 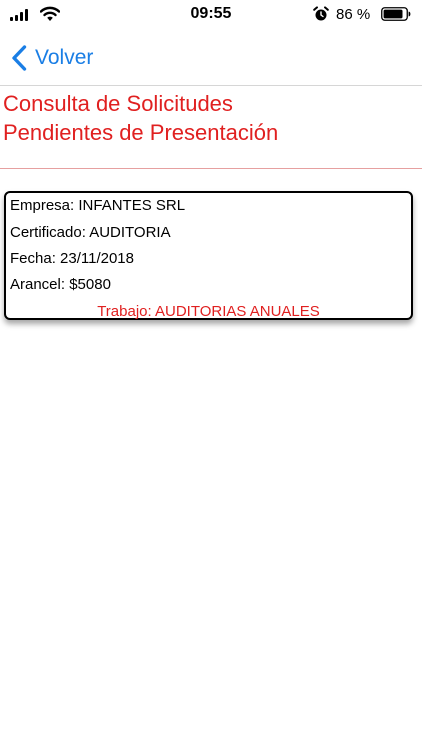 I want to click on empresa-text: Empresa: INFANTES SRL, so click(x=98, y=205).